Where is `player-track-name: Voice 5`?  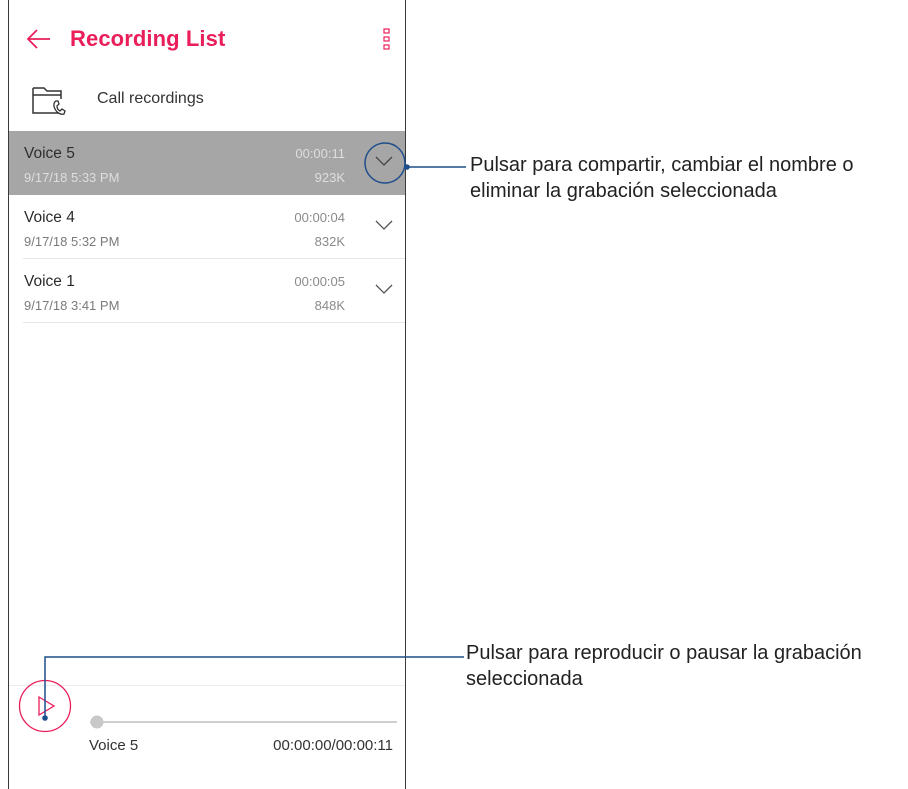 player-track-name: Voice 5 is located at coordinates (114, 745).